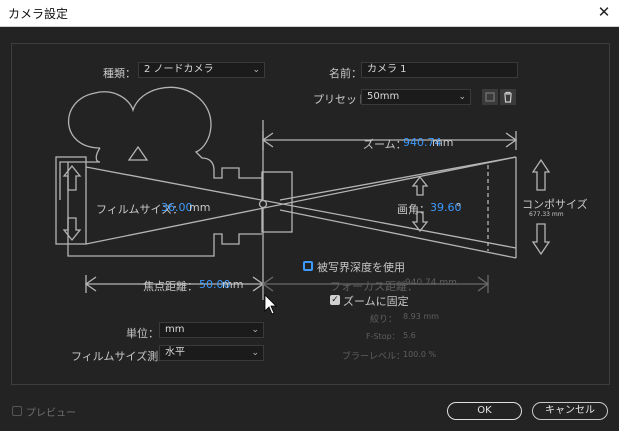 The width and height of the screenshot is (619, 431). Describe the element at coordinates (459, 207) in the screenshot. I see `angle-unit: °` at that location.